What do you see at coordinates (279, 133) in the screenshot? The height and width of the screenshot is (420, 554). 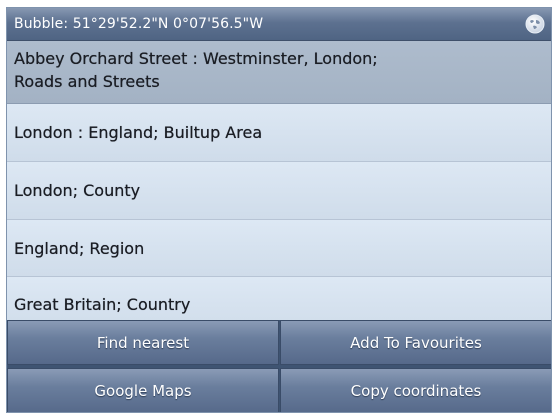 I see `list-item: London : England; Builtup Area` at bounding box center [279, 133].